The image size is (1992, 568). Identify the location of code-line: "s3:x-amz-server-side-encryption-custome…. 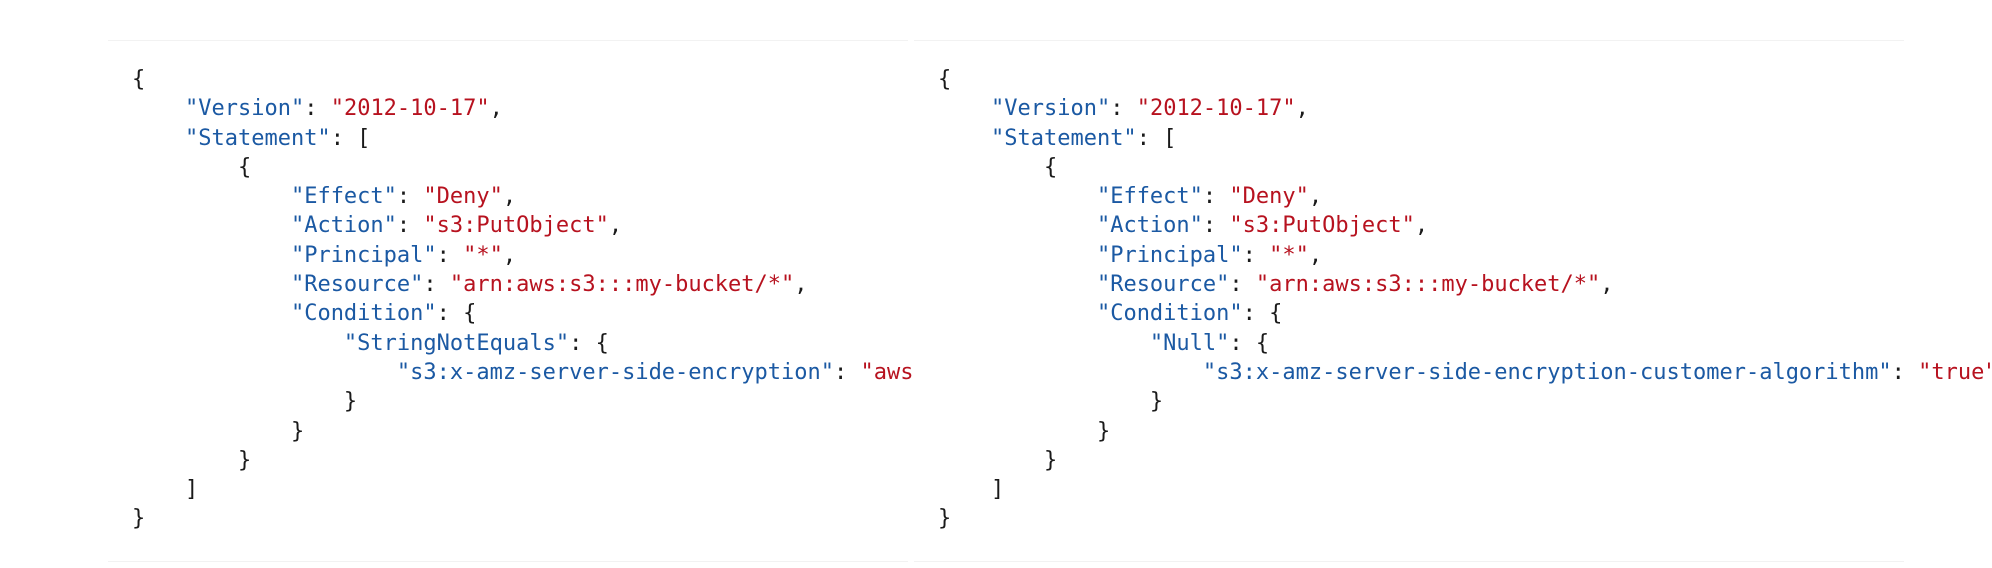
(1465, 372).